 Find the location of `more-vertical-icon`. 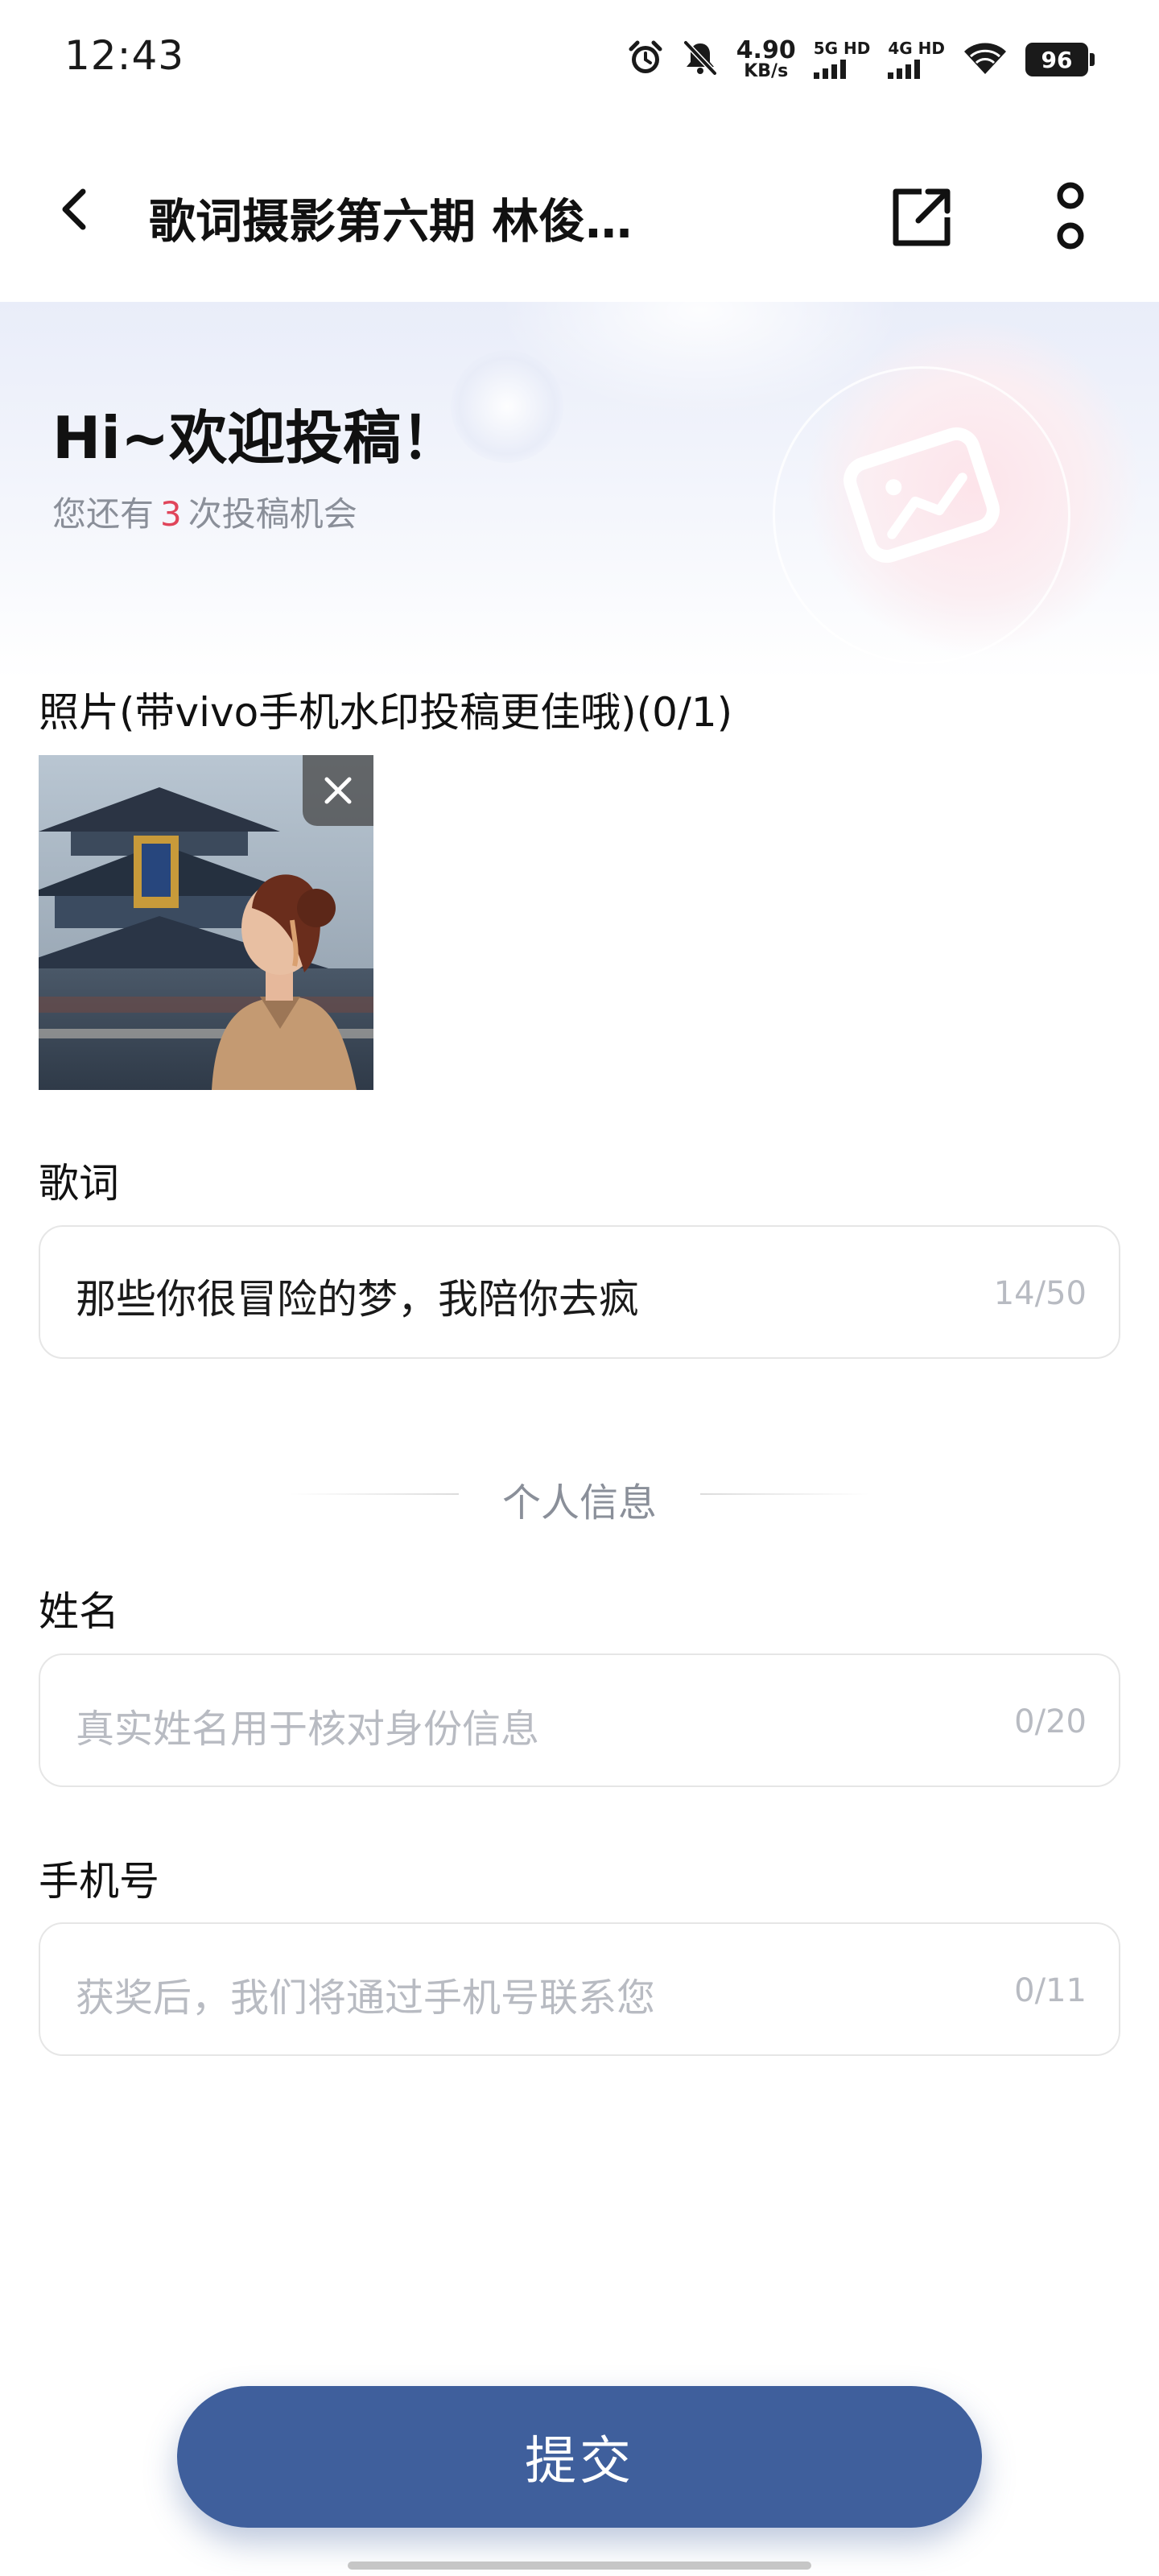

more-vertical-icon is located at coordinates (1070, 216).